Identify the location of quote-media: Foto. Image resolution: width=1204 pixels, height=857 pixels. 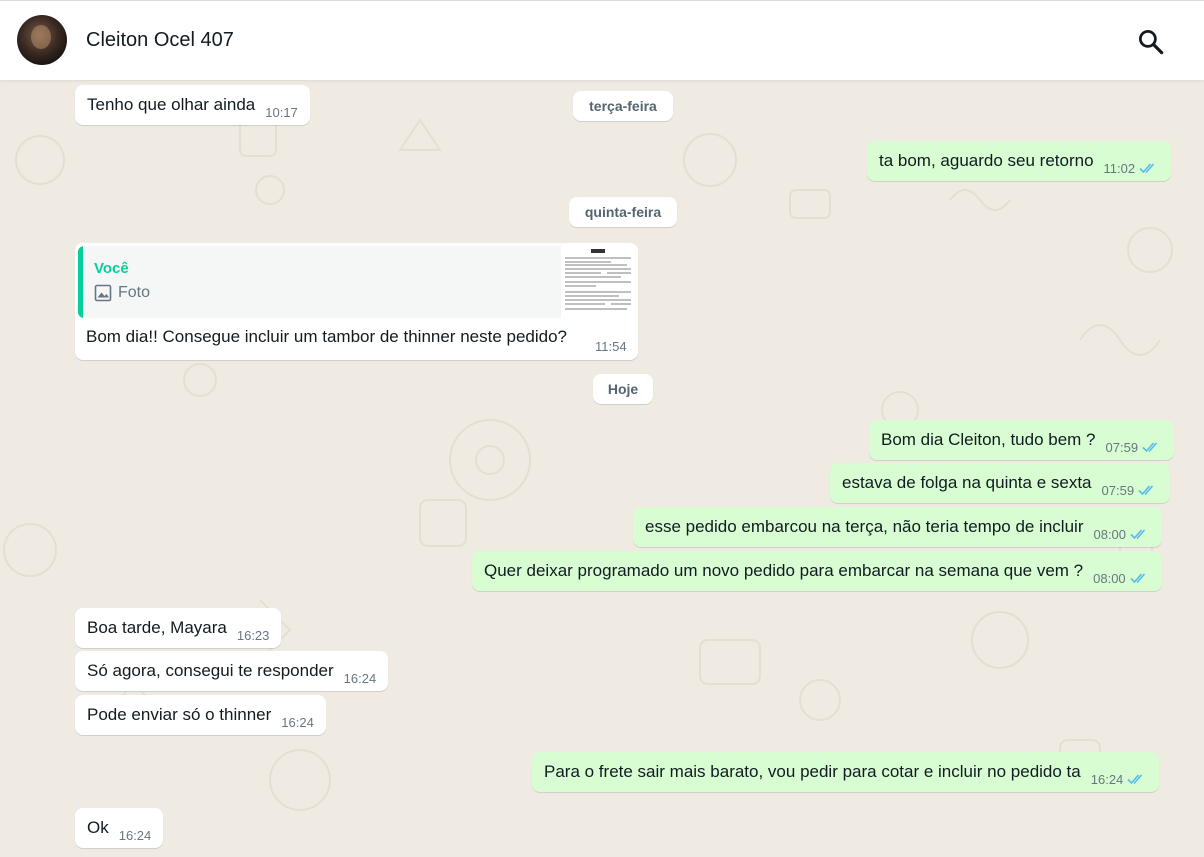
(122, 293).